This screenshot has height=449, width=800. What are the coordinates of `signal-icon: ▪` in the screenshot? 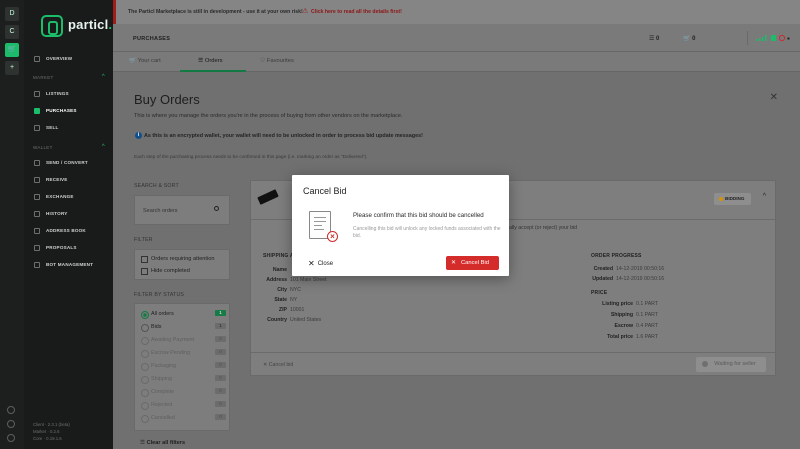 It's located at (773, 38).